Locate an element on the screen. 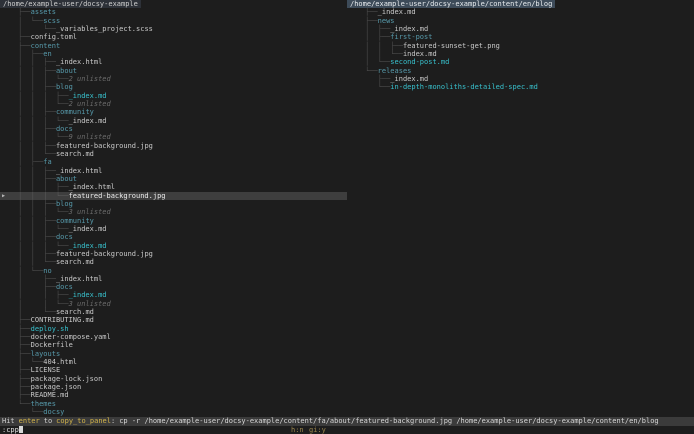  tree-row: │ └──no is located at coordinates (173, 271).